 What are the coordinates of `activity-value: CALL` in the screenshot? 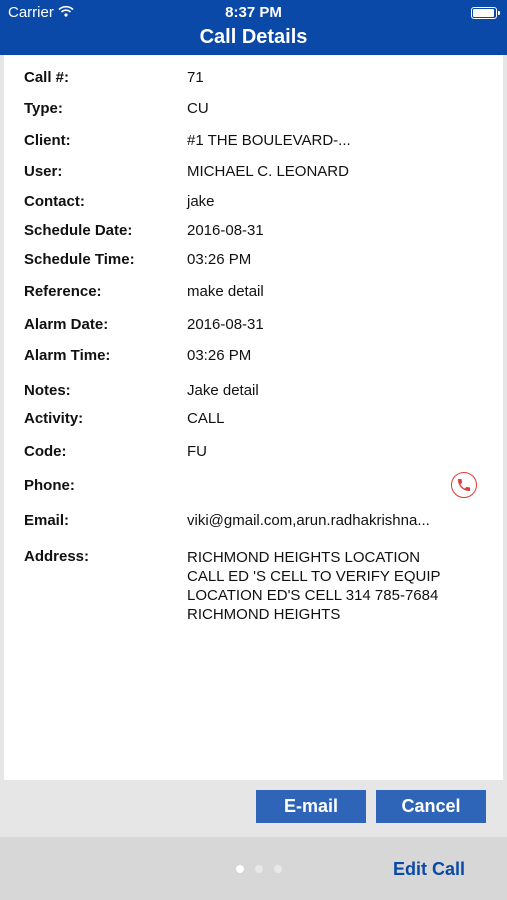 It's located at (206, 418).